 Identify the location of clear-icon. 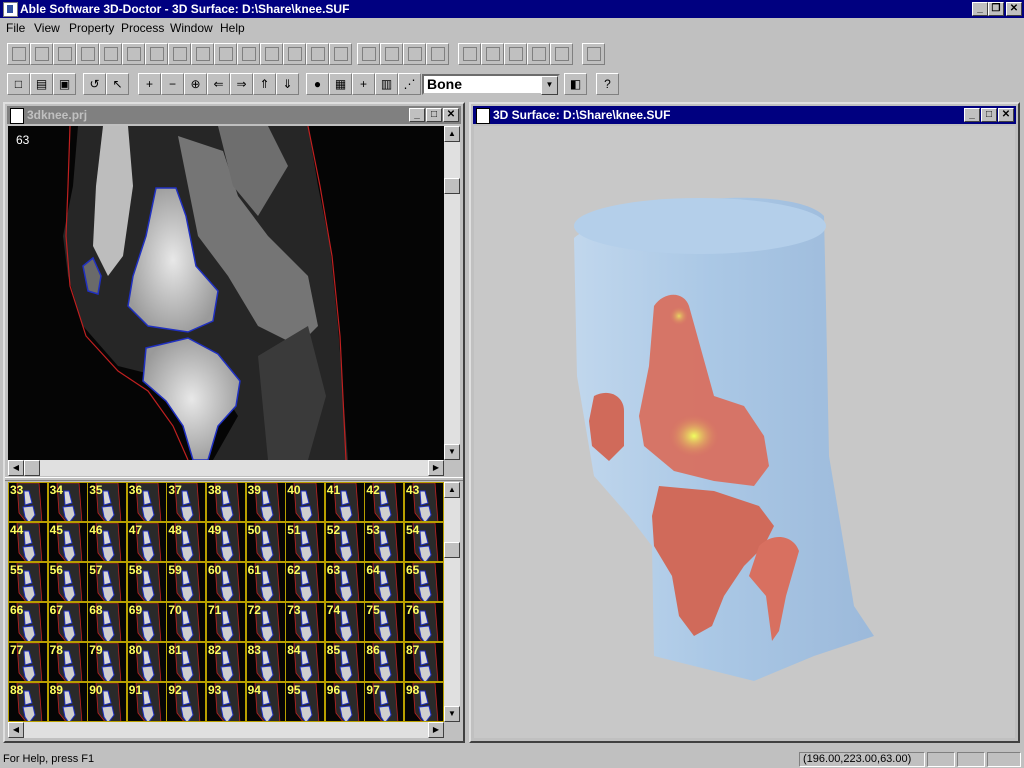
(248, 54).